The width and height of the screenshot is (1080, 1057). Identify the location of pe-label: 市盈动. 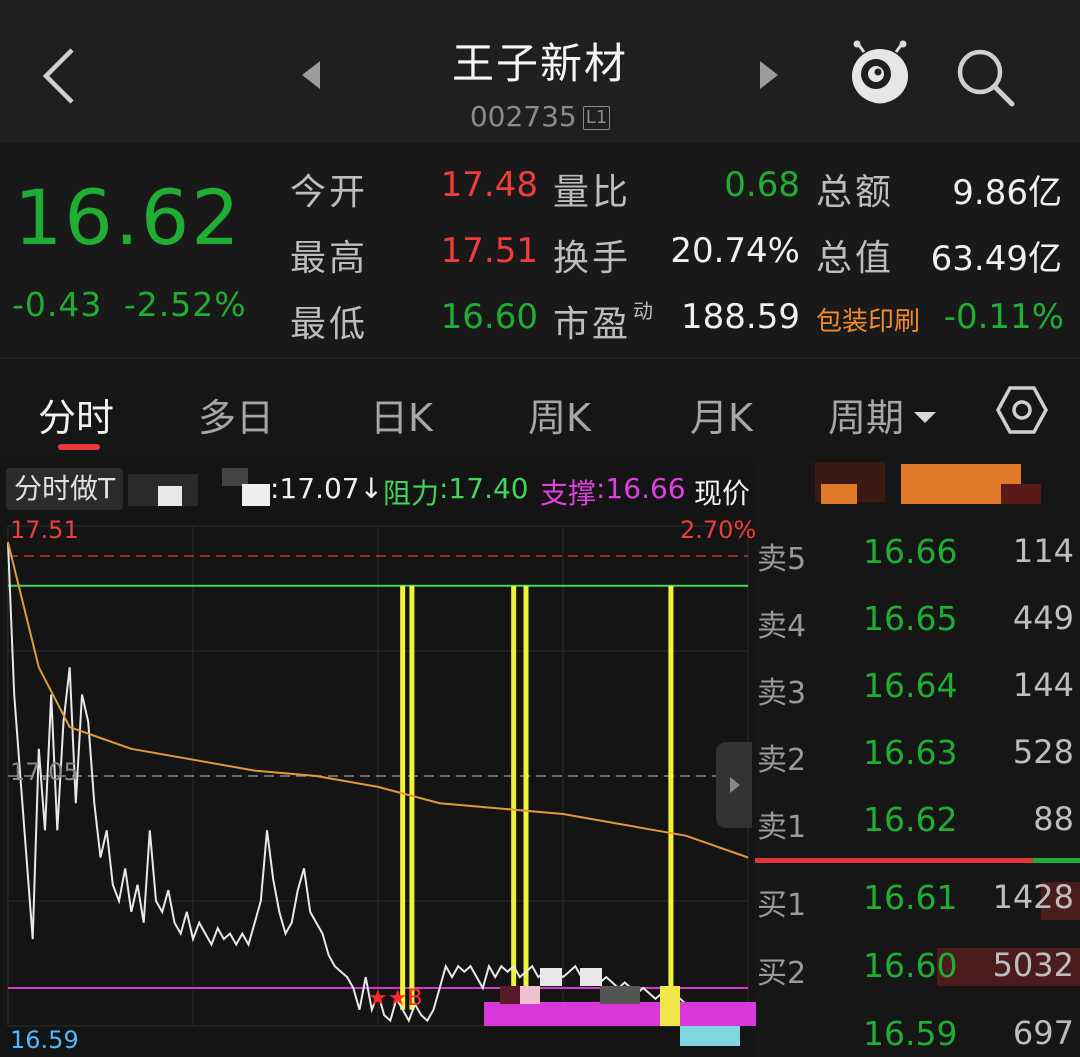
(604, 321).